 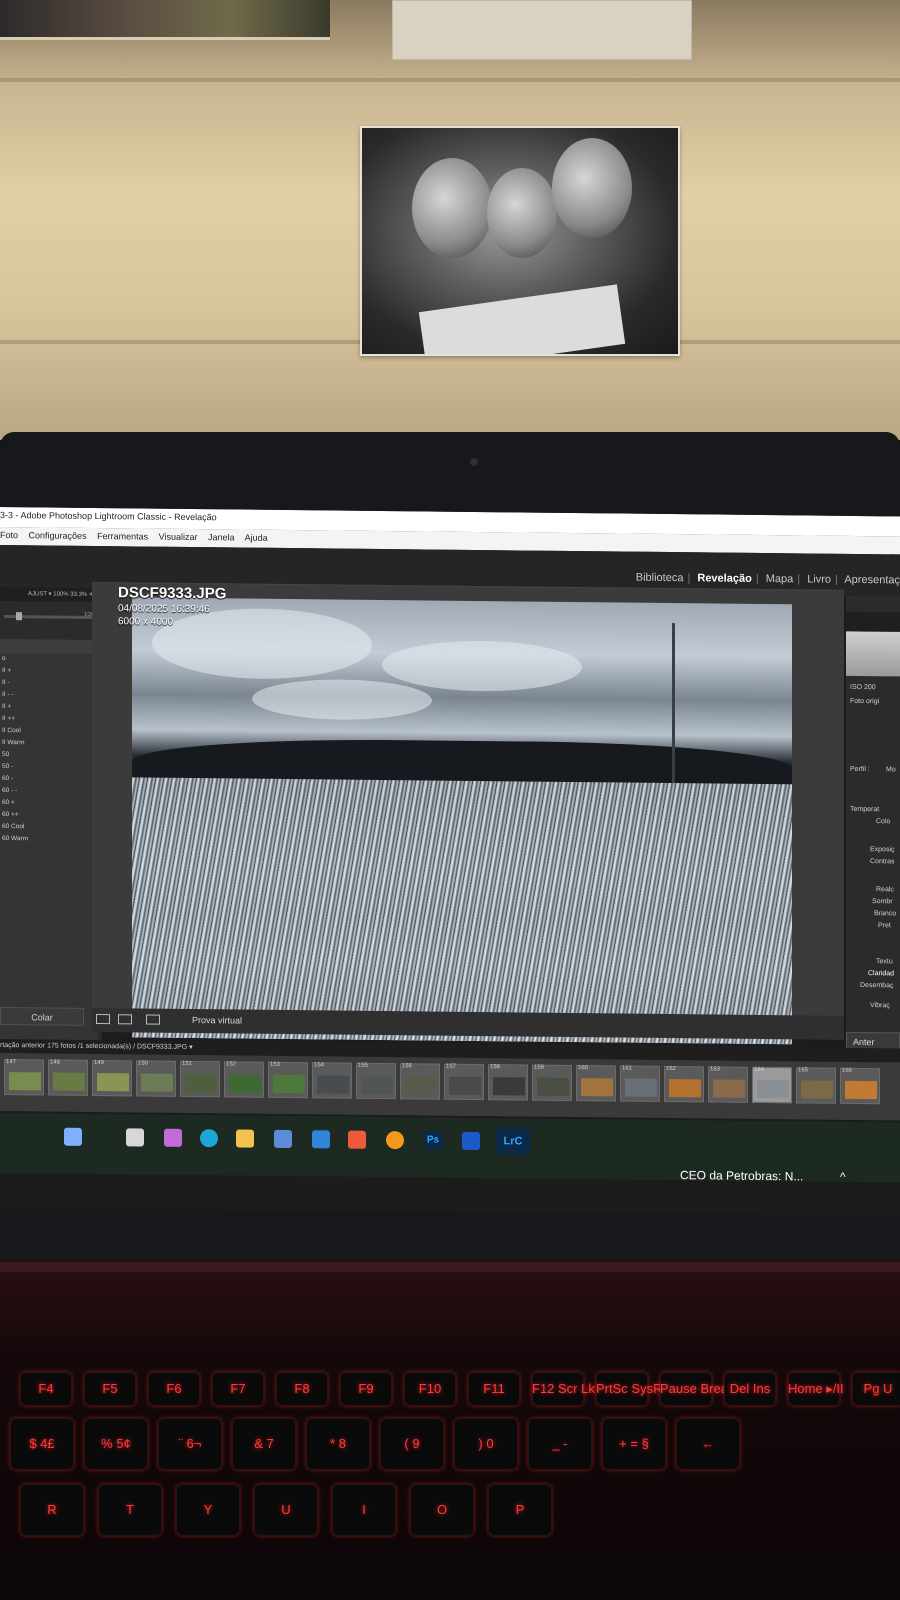 What do you see at coordinates (49, 659) in the screenshot?
I see `preset-item: o` at bounding box center [49, 659].